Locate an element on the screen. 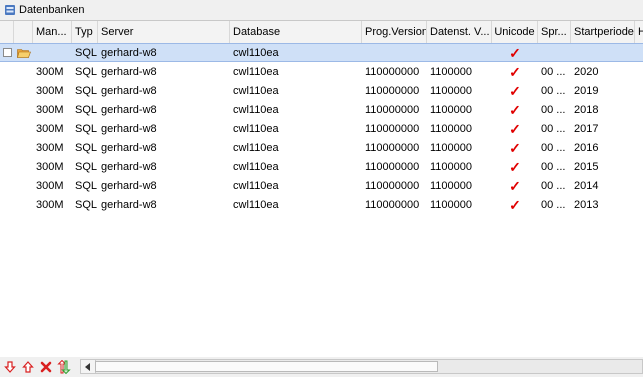 This screenshot has width=643, height=377. window-title: Datenbanken is located at coordinates (52, 10).